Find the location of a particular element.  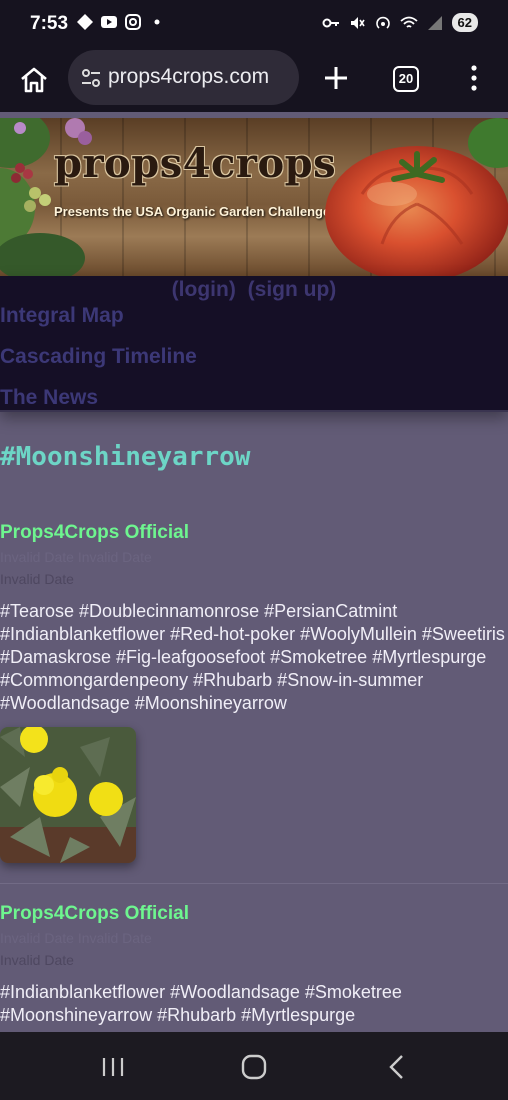

site-settings-icon is located at coordinates (91, 78).